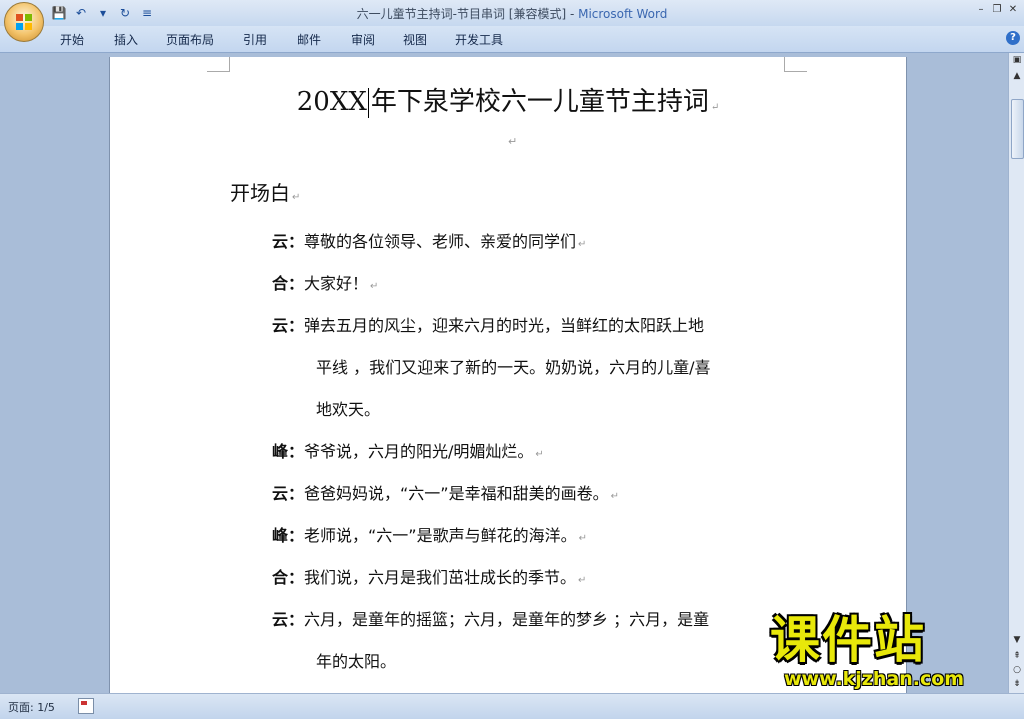 This screenshot has width=1024, height=719. Describe the element at coordinates (260, 193) in the screenshot. I see `section-heading-text: 开场白` at that location.